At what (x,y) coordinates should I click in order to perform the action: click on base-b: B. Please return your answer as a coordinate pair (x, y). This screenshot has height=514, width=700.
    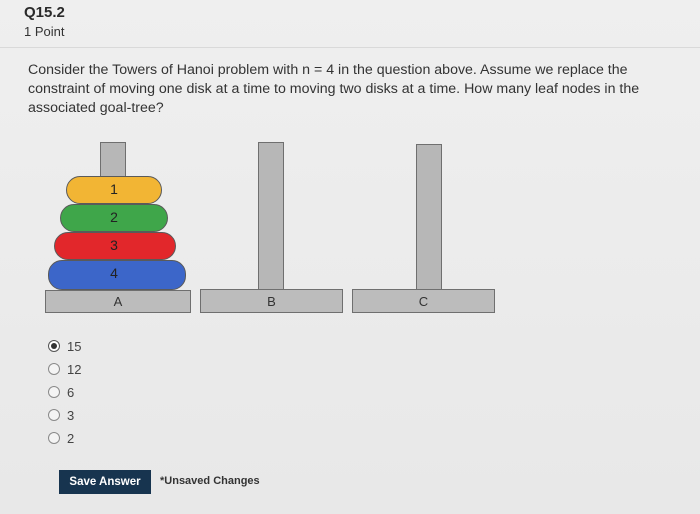
    Looking at the image, I should click on (271, 301).